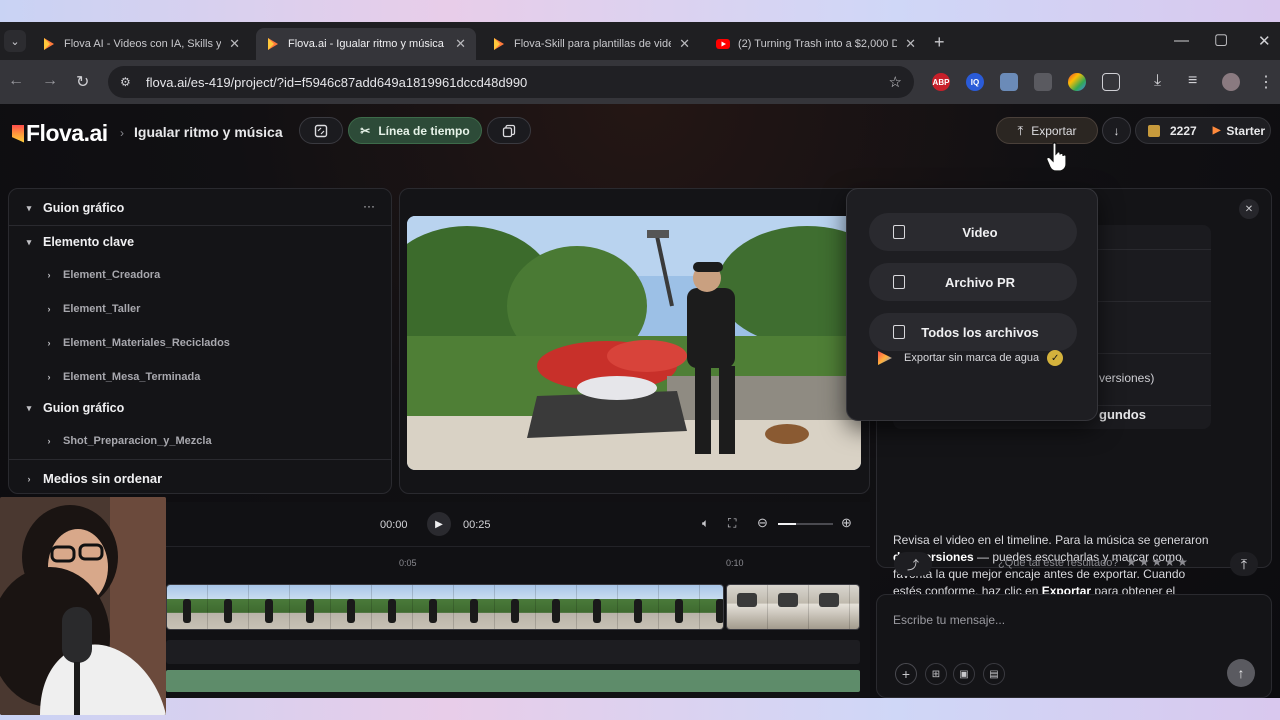 The image size is (1280, 720). Describe the element at coordinates (895, 82) in the screenshot. I see `bookmark-star-icon: ☆` at that location.